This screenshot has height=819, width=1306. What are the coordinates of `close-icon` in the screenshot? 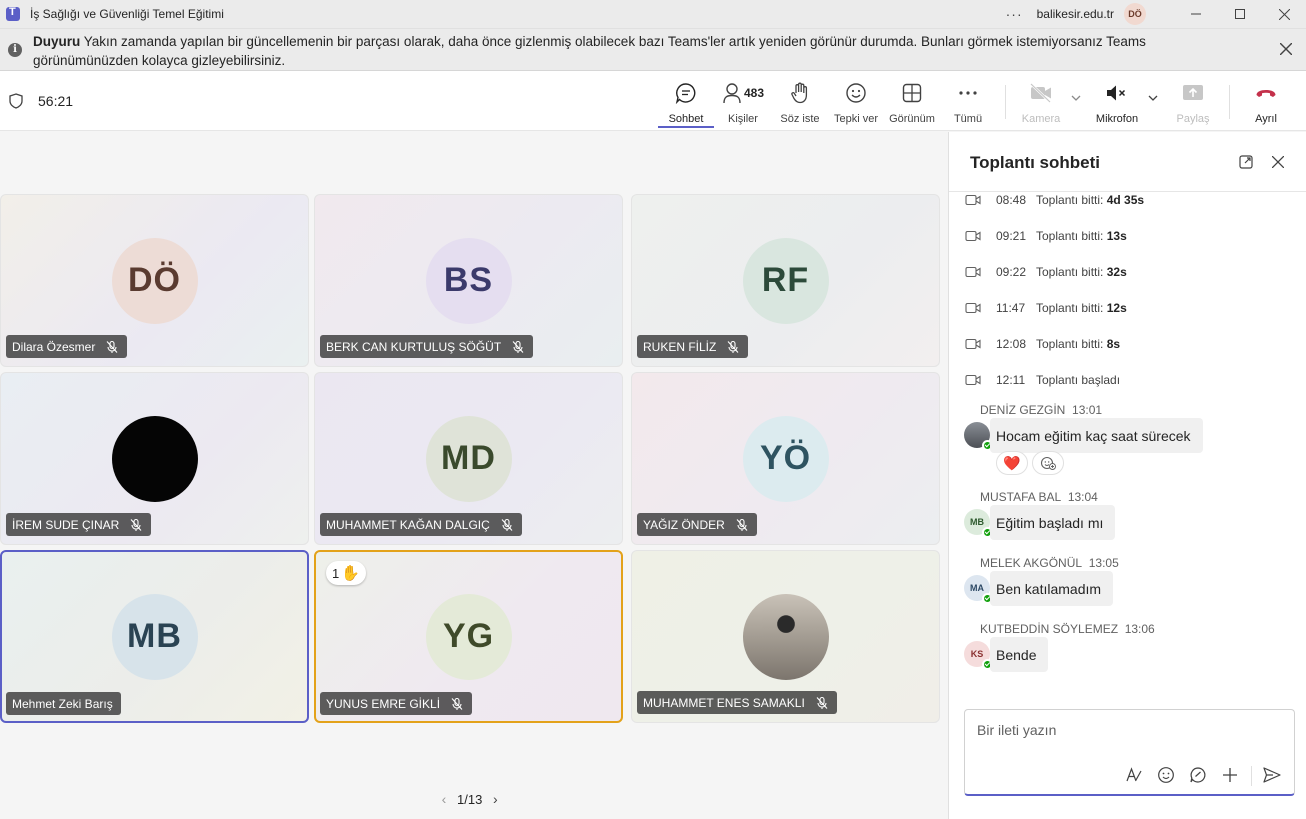 It's located at (1278, 162).